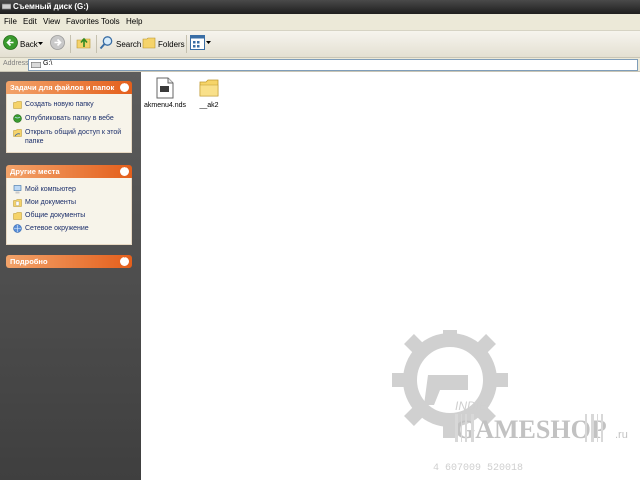 The height and width of the screenshot is (482, 640). What do you see at coordinates (17, 228) in the screenshot?
I see `network-icon` at bounding box center [17, 228].